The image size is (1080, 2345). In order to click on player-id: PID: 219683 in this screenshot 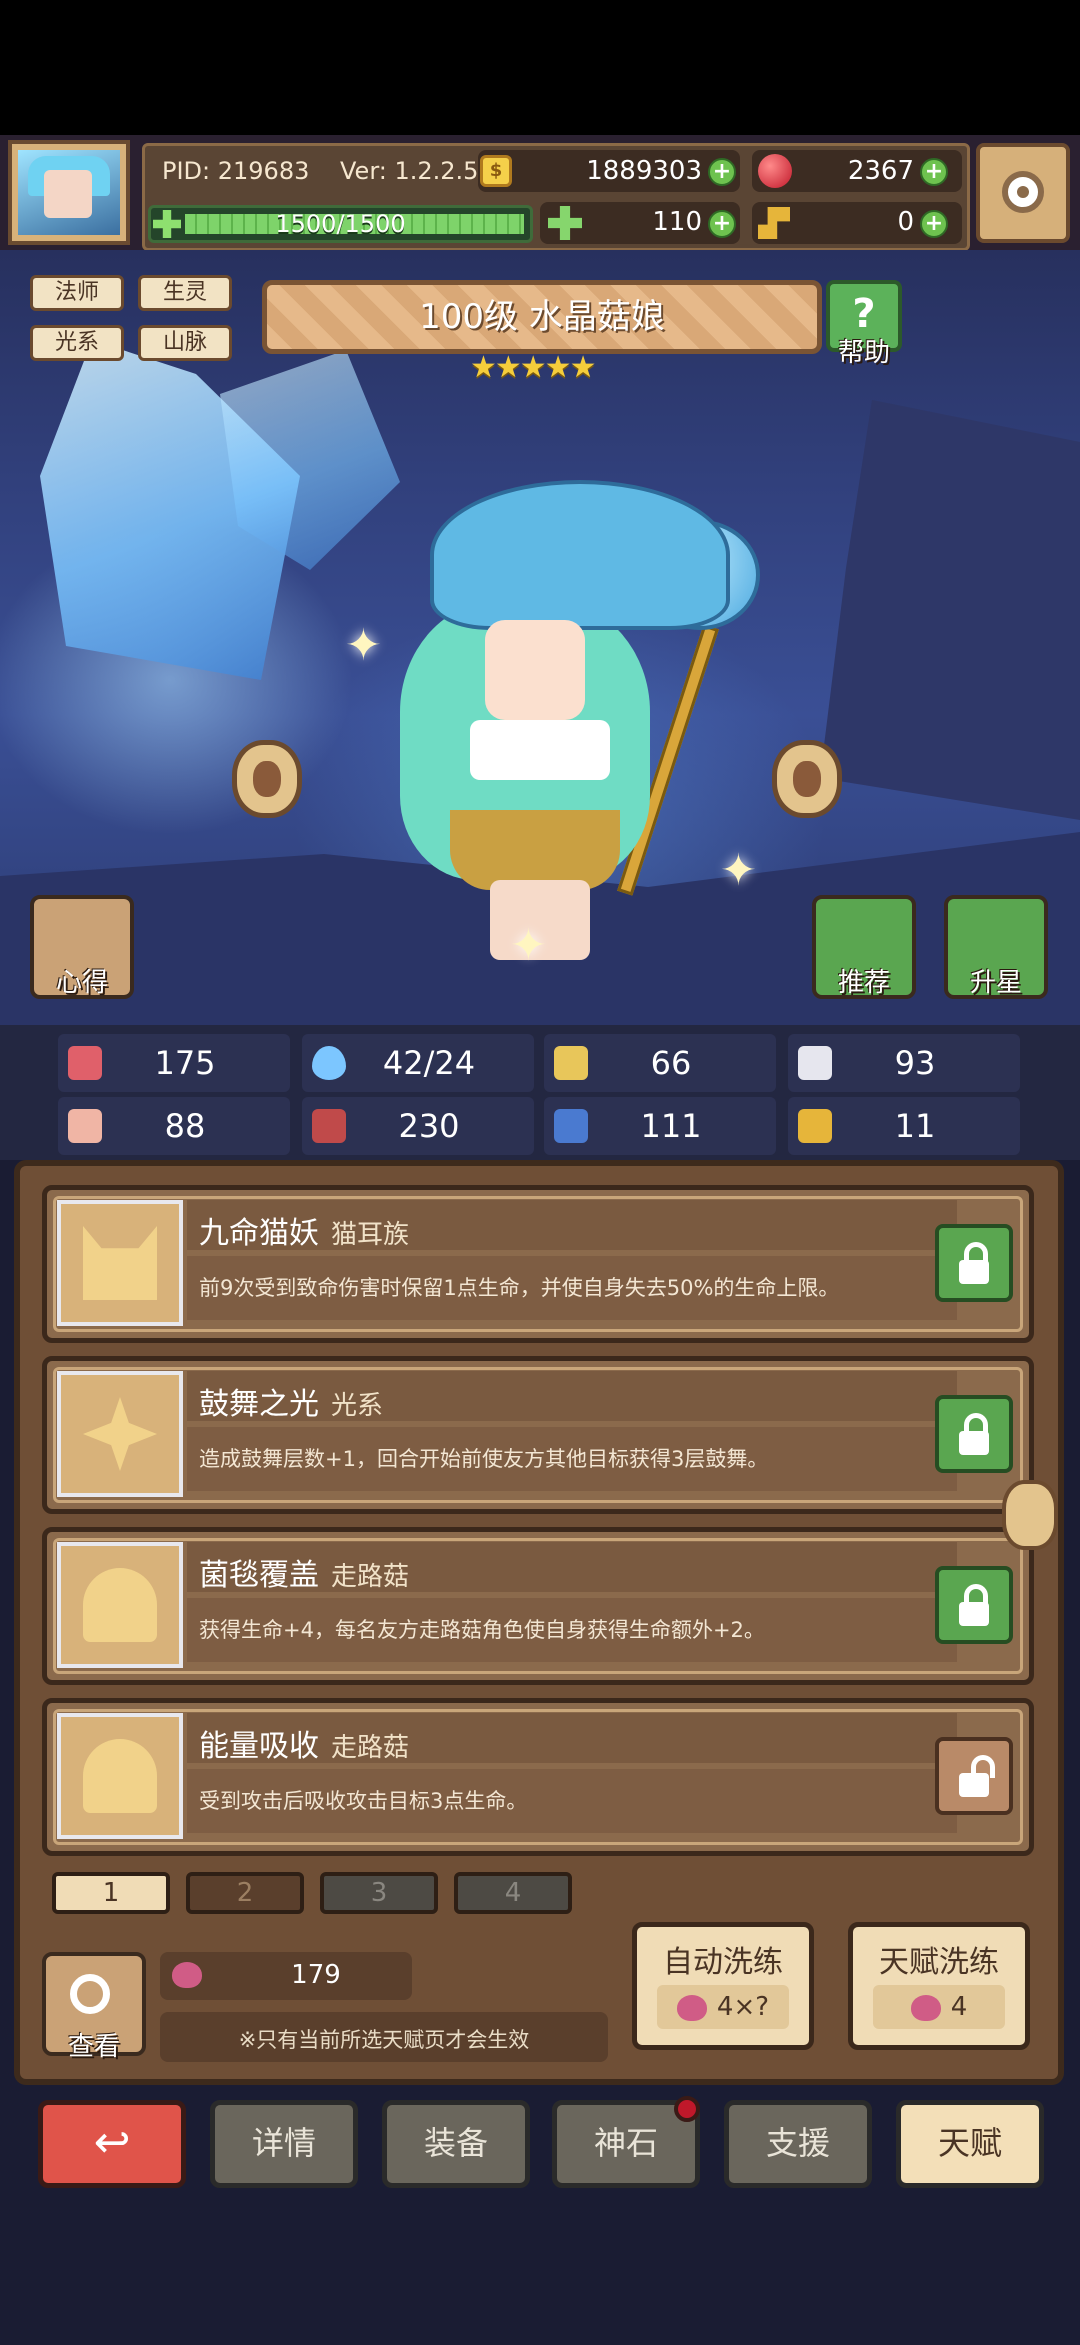, I will do `click(236, 171)`.